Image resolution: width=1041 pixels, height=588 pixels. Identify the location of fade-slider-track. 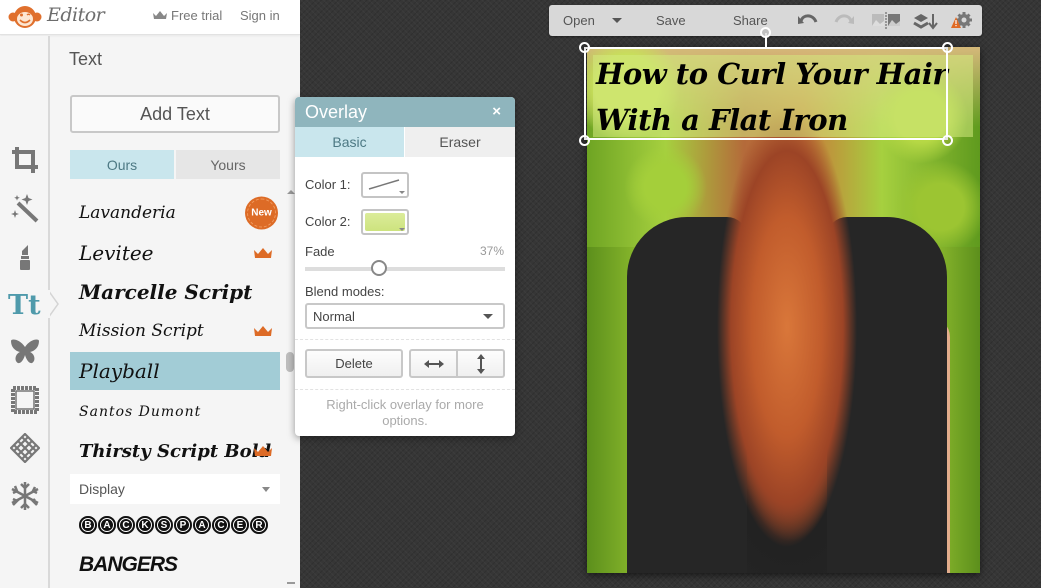
(405, 269).